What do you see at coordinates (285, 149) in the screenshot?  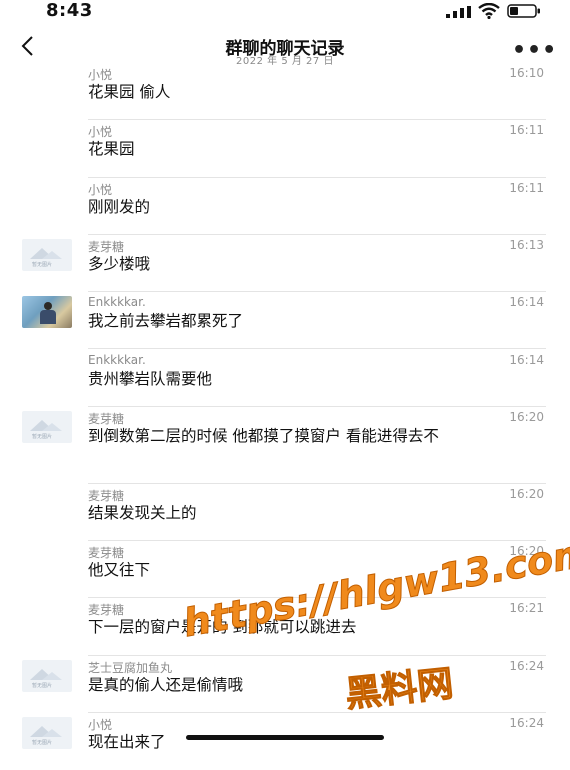 I see `message-row: 小悦 16:11 花果园` at bounding box center [285, 149].